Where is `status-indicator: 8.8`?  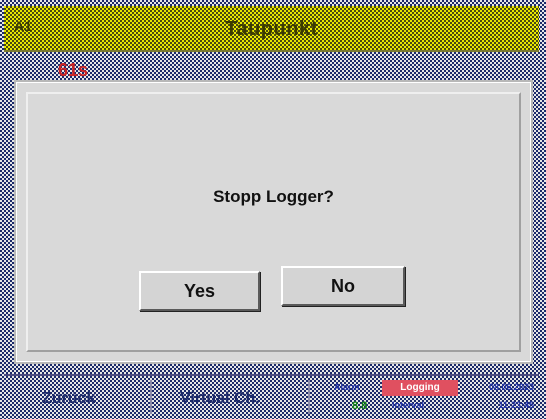
status-indicator: 8.8 is located at coordinates (360, 406).